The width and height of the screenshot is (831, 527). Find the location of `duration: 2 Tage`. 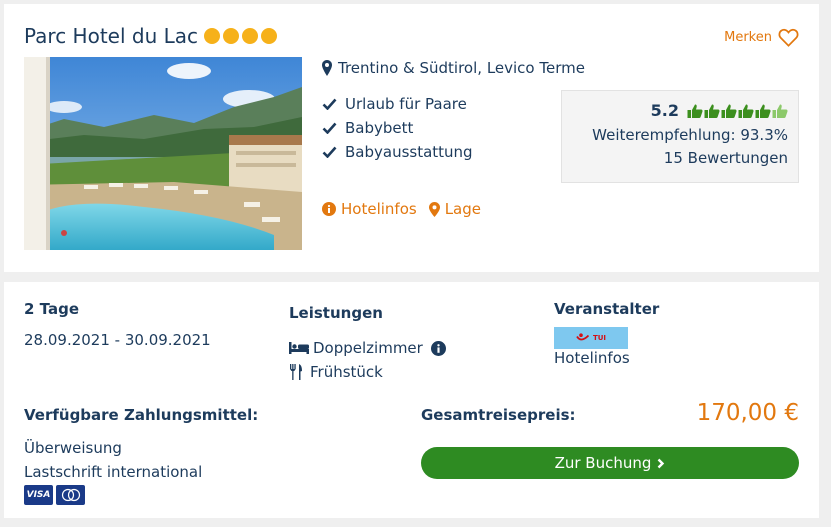

duration: 2 Tage is located at coordinates (51, 309).